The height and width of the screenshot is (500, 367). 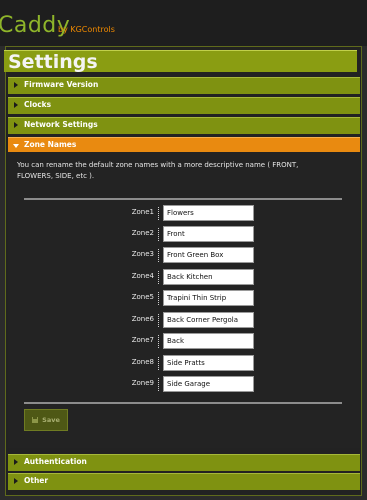 What do you see at coordinates (184, 105) in the screenshot?
I see `section-clocks: Clocks` at bounding box center [184, 105].